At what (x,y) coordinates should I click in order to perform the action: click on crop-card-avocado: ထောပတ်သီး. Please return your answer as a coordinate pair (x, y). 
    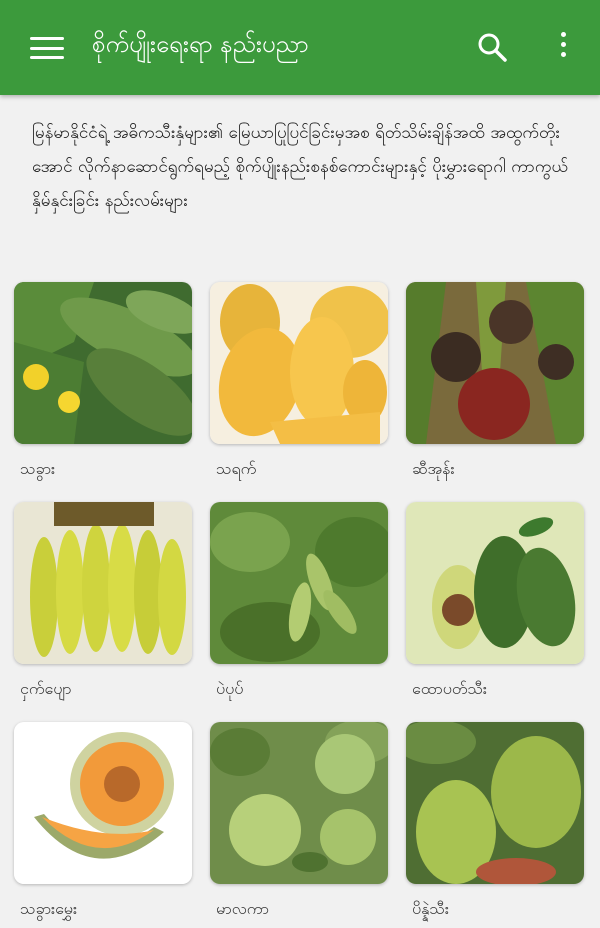
    Looking at the image, I should click on (496, 602).